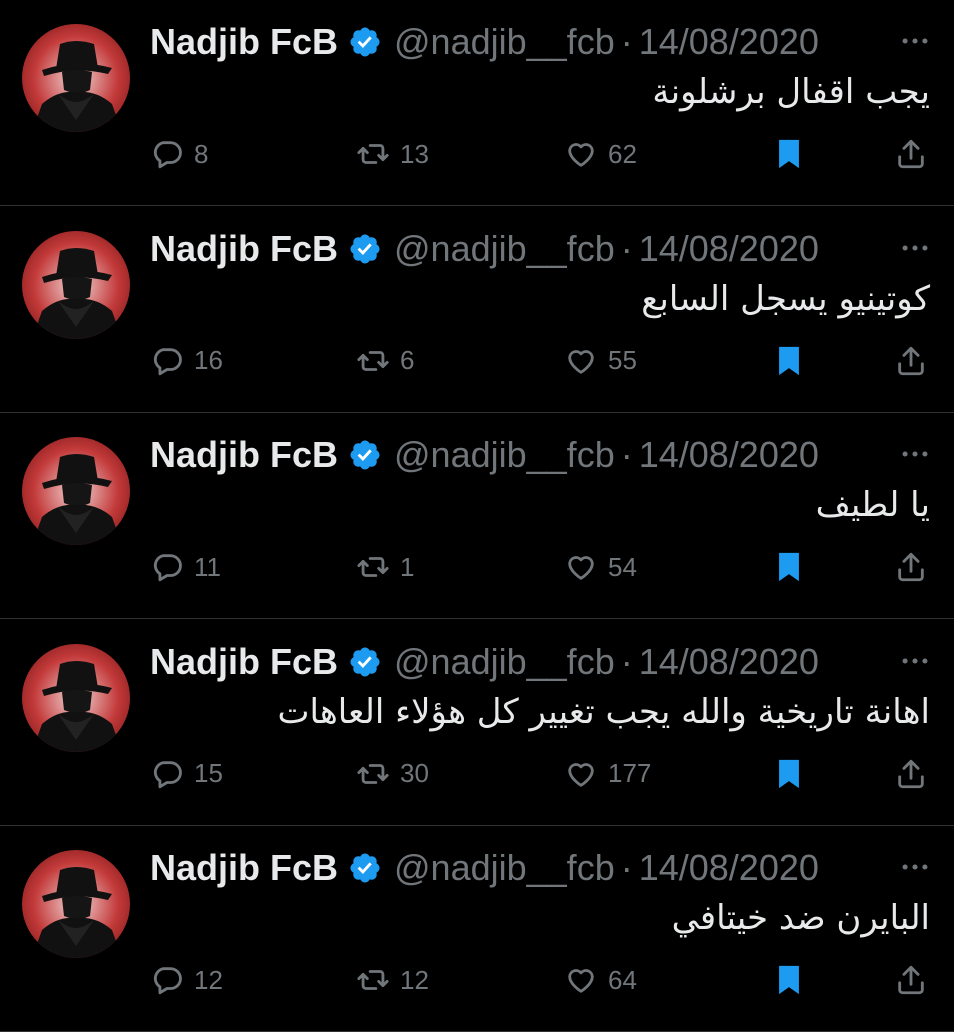 The height and width of the screenshot is (1032, 954). I want to click on reply-button: 16, so click(186, 361).